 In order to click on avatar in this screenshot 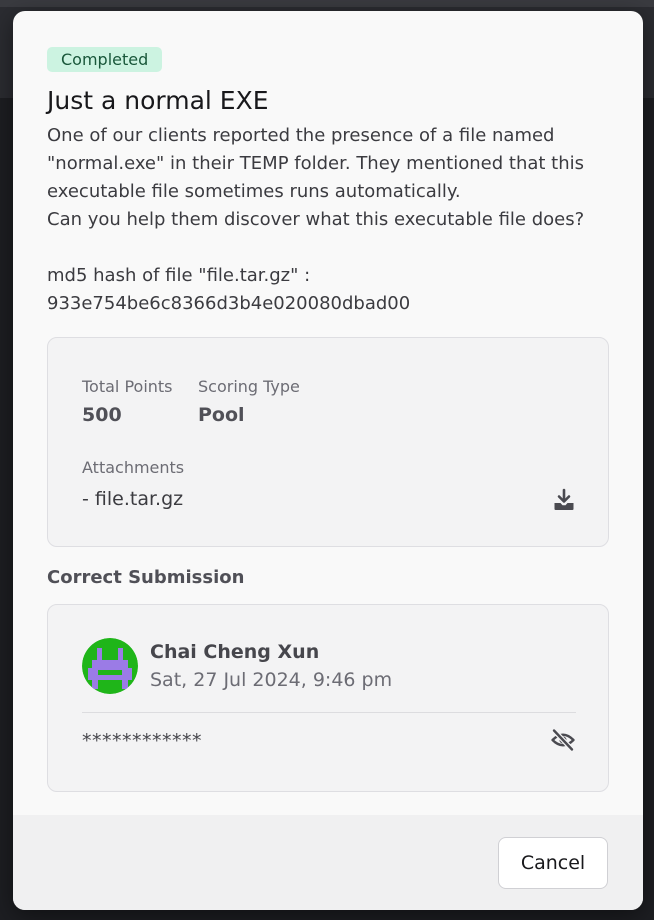, I will do `click(110, 666)`.